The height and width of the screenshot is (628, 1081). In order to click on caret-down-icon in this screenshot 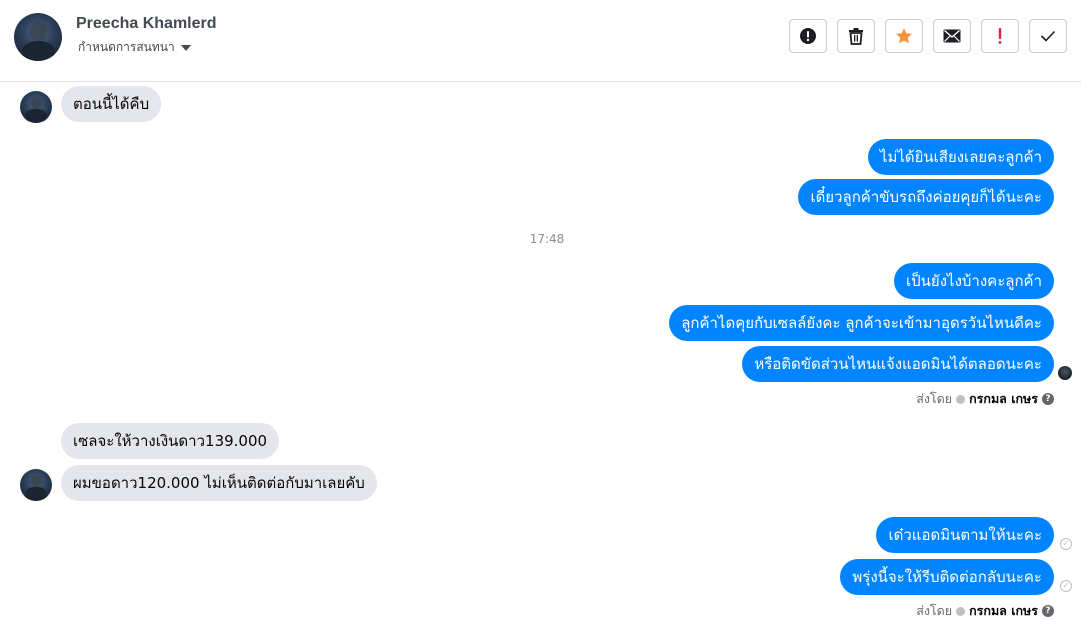, I will do `click(185, 47)`.